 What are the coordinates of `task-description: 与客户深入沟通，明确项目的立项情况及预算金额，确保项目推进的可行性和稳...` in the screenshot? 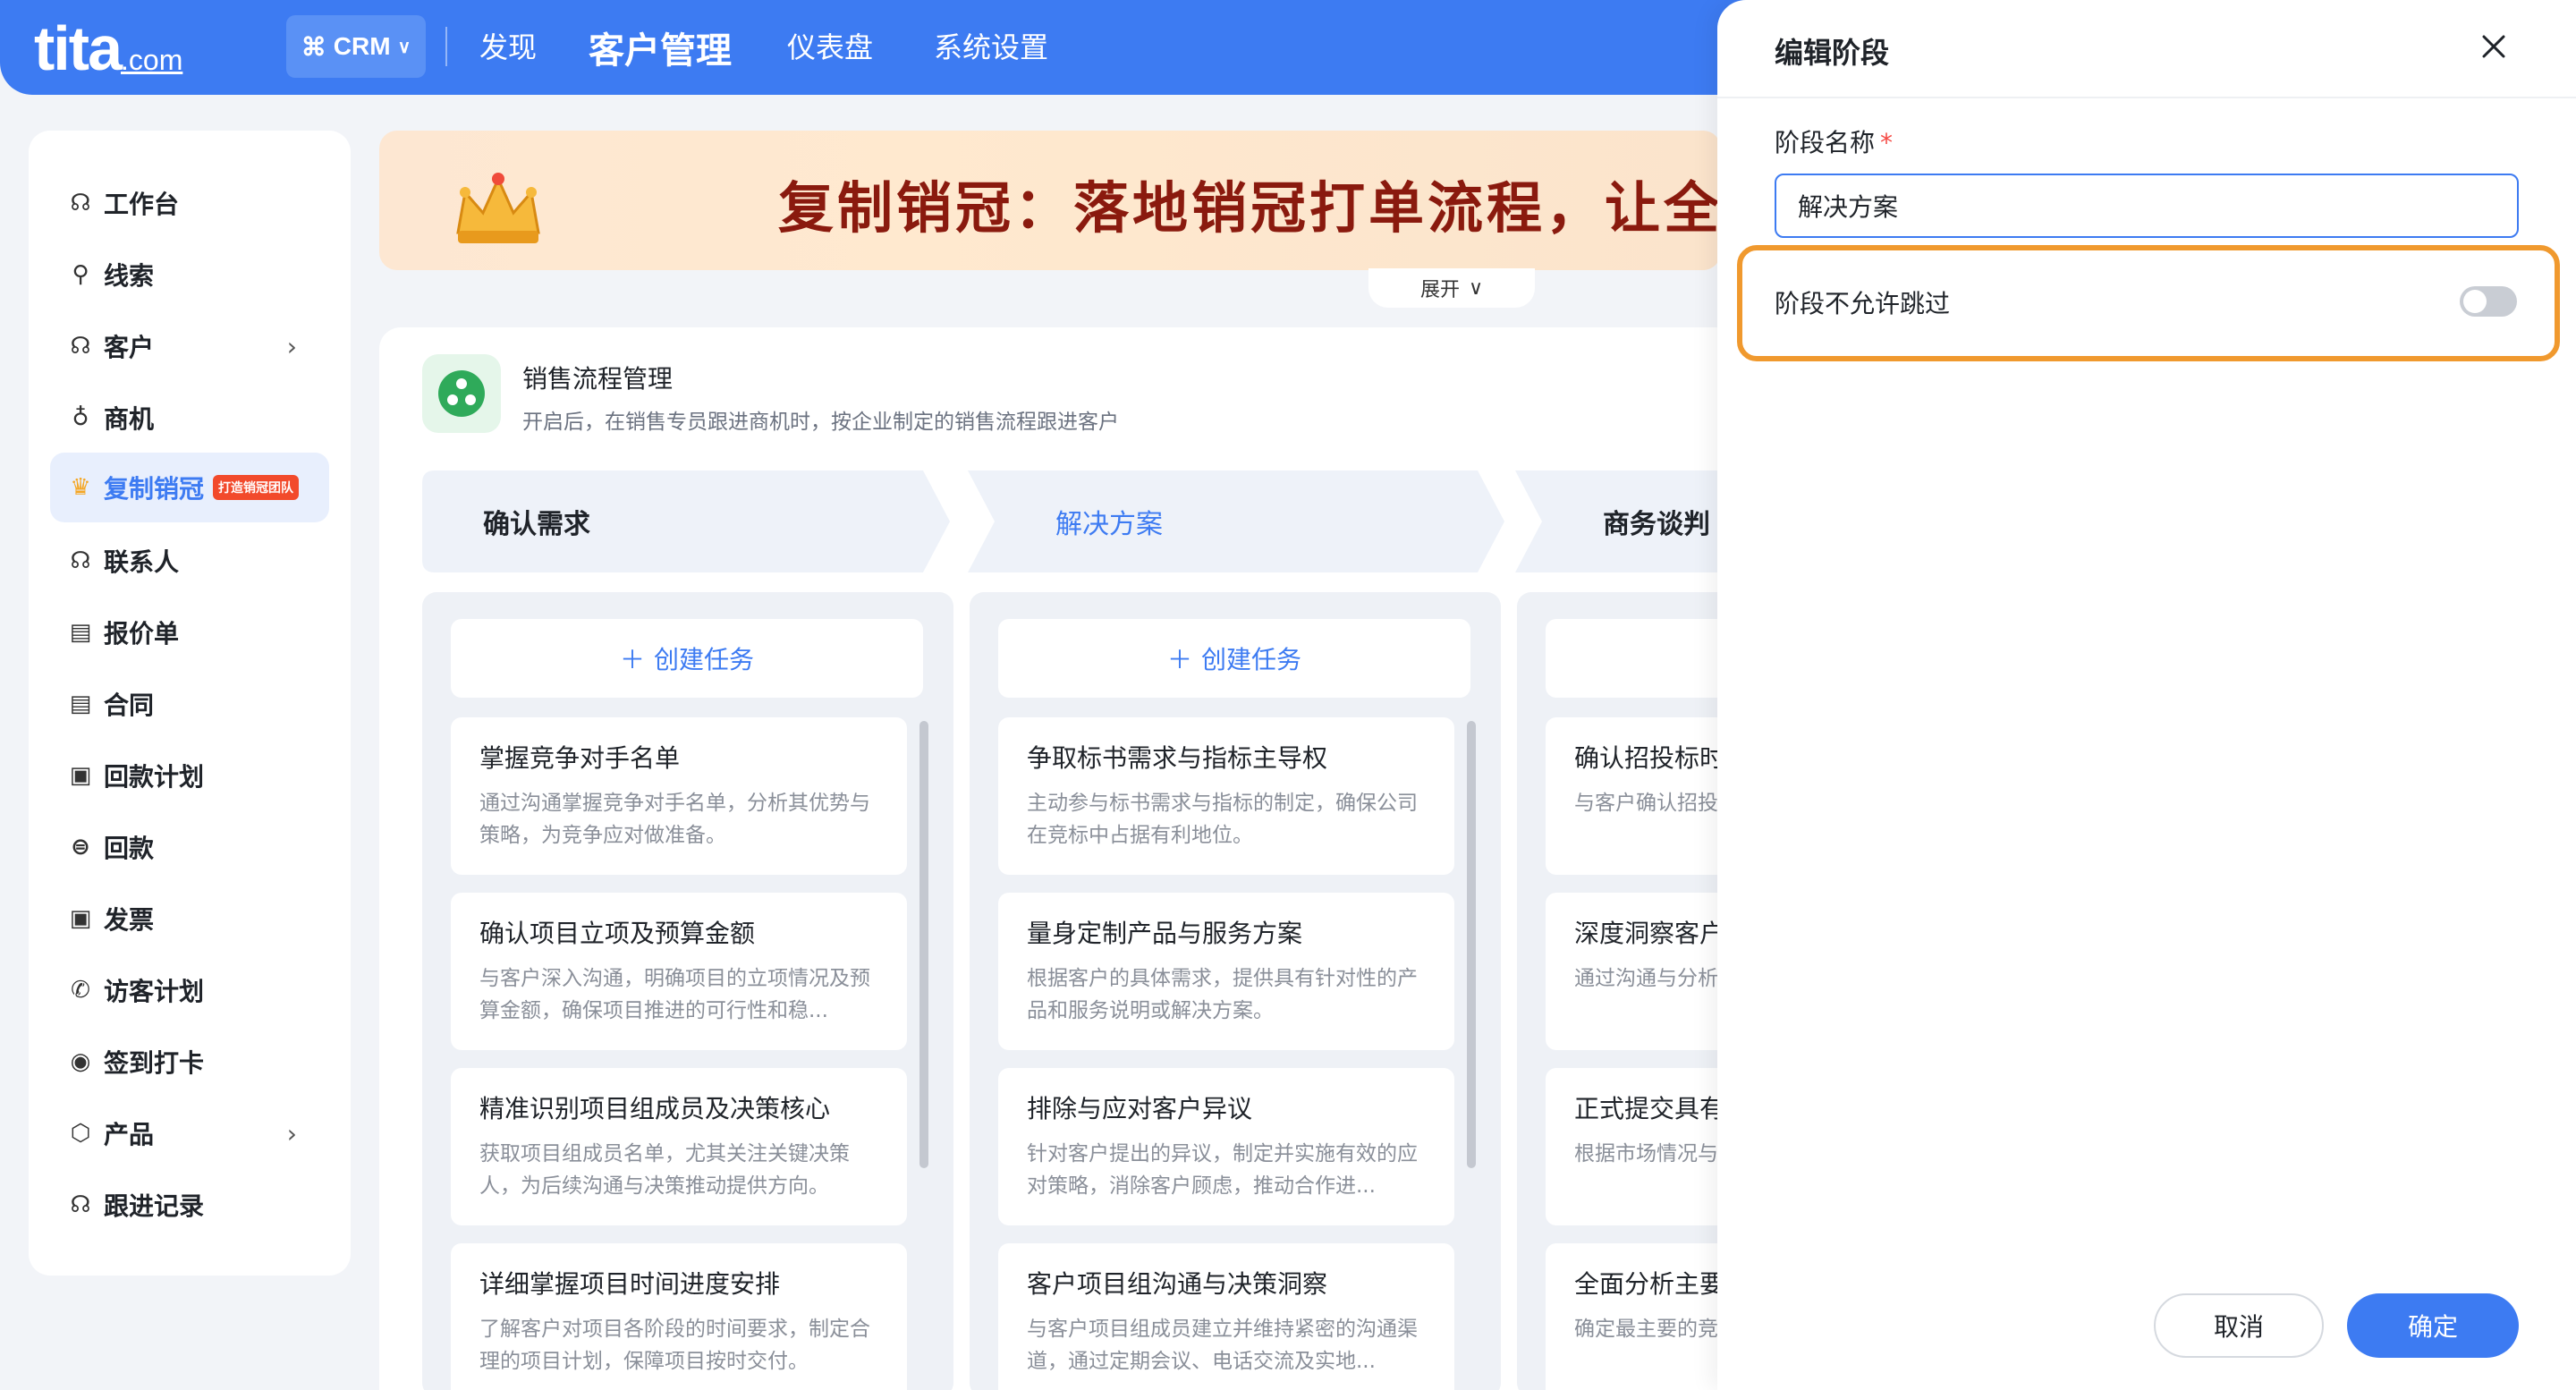 It's located at (674, 994).